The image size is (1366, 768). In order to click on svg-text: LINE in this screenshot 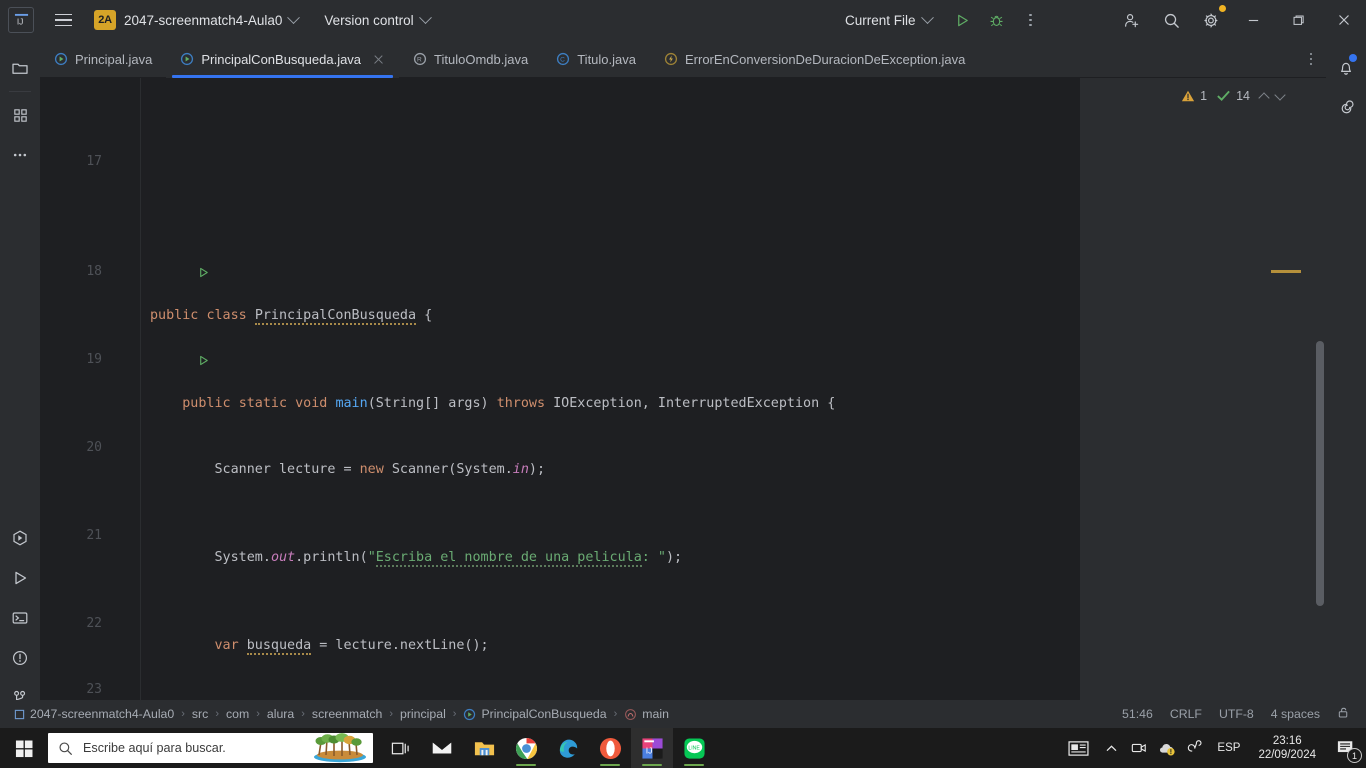, I will do `click(694, 748)`.